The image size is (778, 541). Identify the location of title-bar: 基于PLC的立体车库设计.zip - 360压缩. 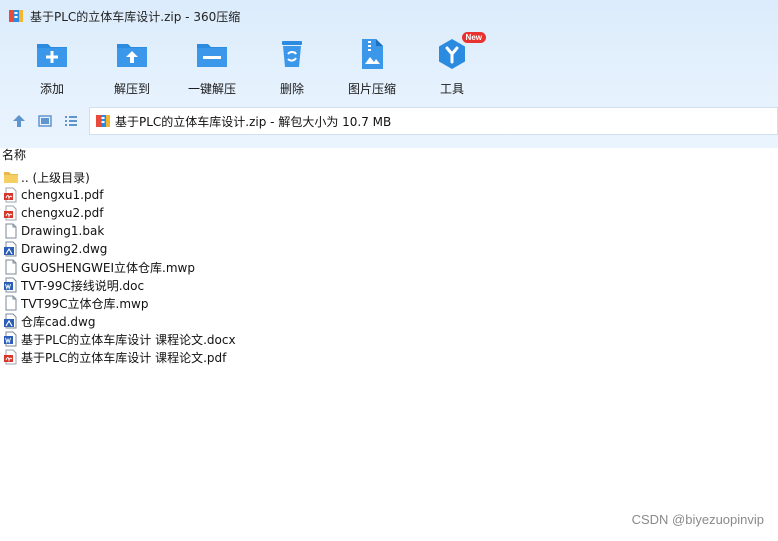
(389, 16).